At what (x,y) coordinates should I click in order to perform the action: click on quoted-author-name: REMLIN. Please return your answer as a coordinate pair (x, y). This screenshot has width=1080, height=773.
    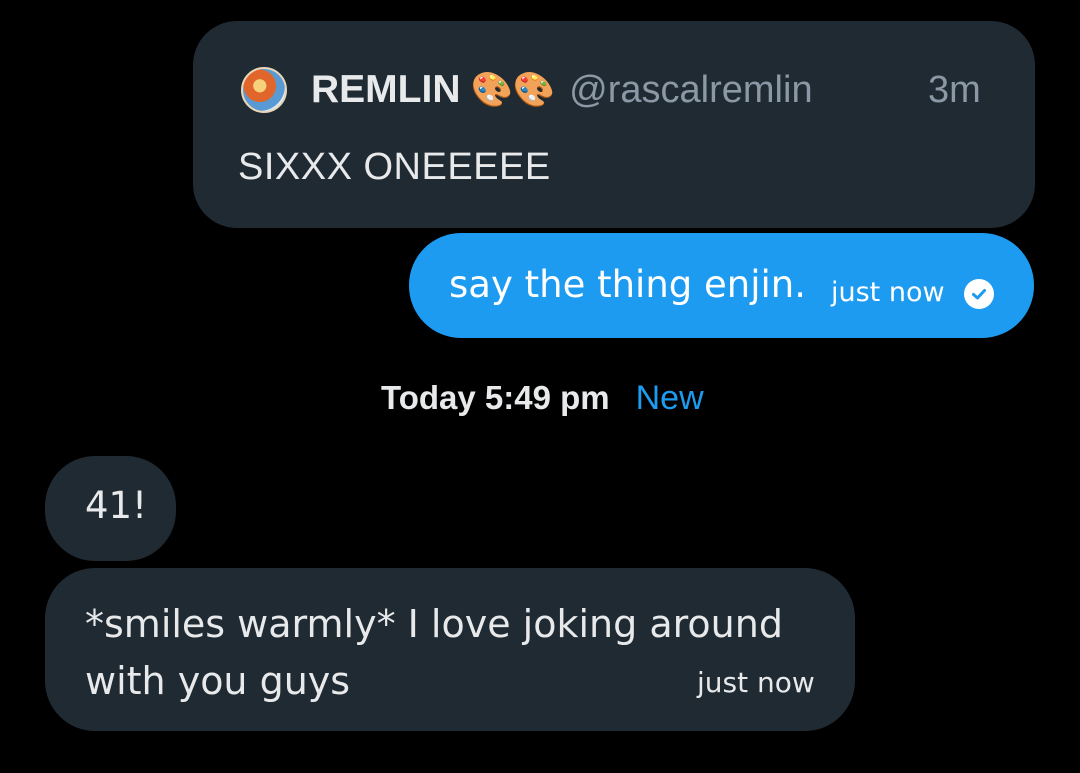
    Looking at the image, I should click on (386, 90).